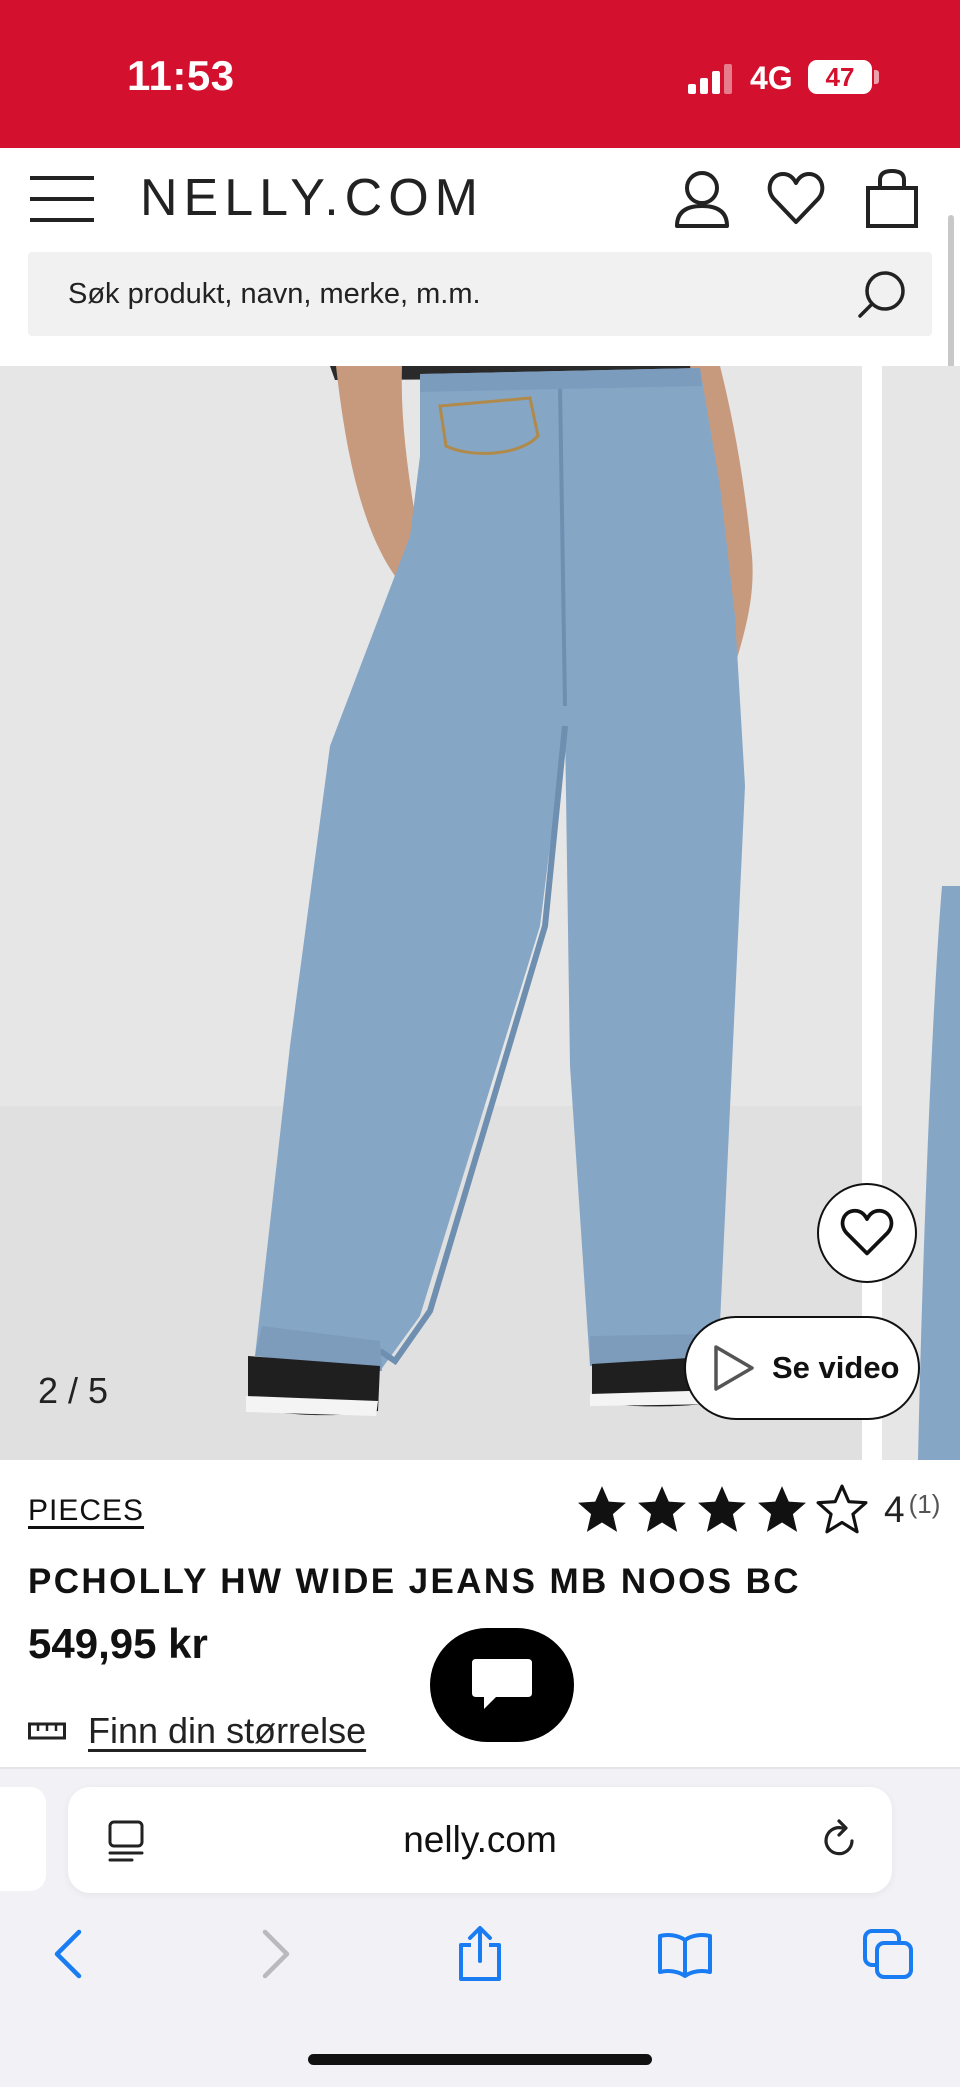  What do you see at coordinates (685, 1954) in the screenshot?
I see `bookmarks-icon` at bounding box center [685, 1954].